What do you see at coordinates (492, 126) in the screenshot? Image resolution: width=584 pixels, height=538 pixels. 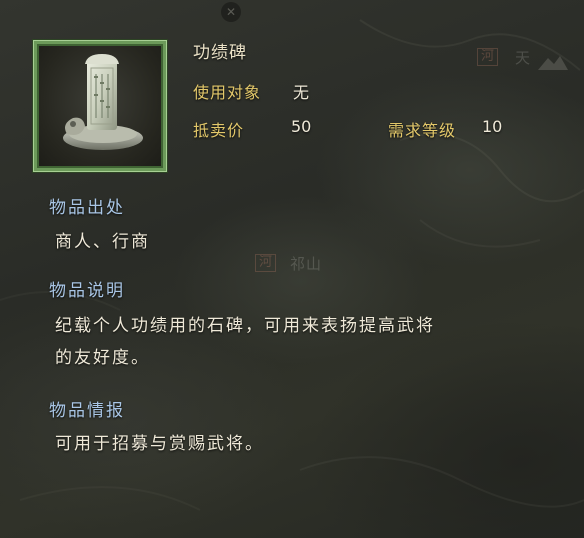 I see `level-value: 10` at bounding box center [492, 126].